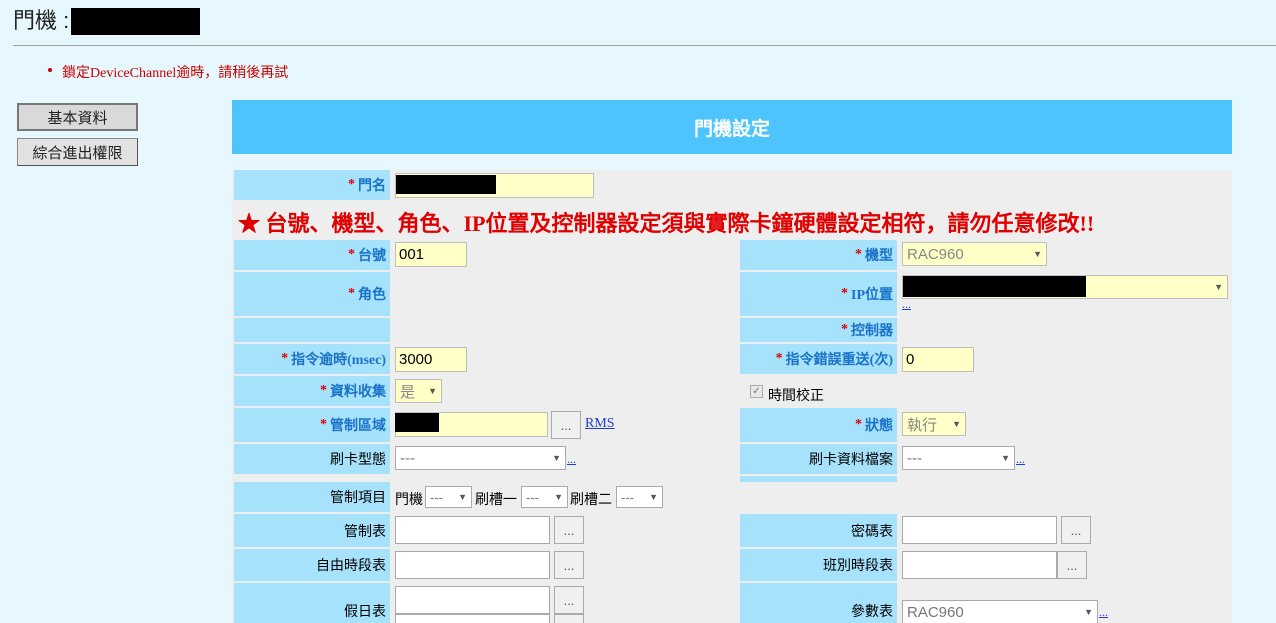  I want to click on data-collect-select: 是 ▼, so click(418, 391).